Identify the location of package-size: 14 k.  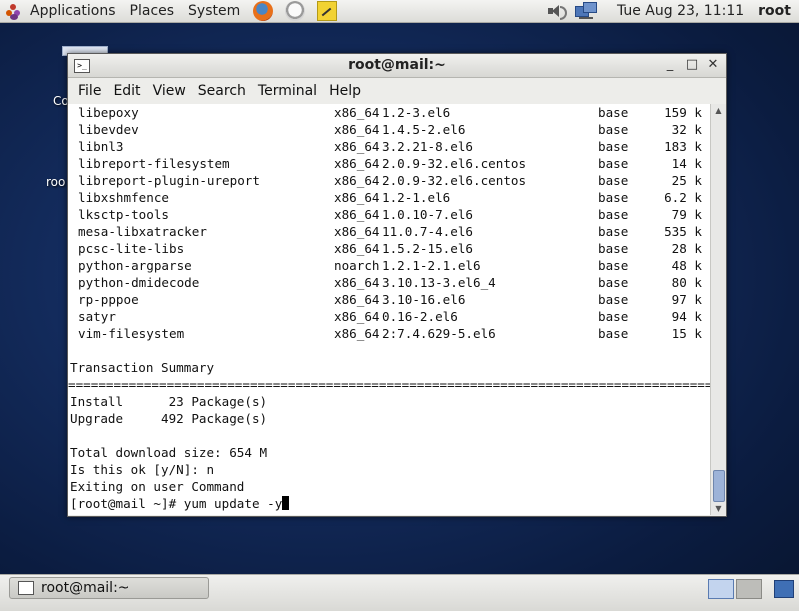
(686, 163).